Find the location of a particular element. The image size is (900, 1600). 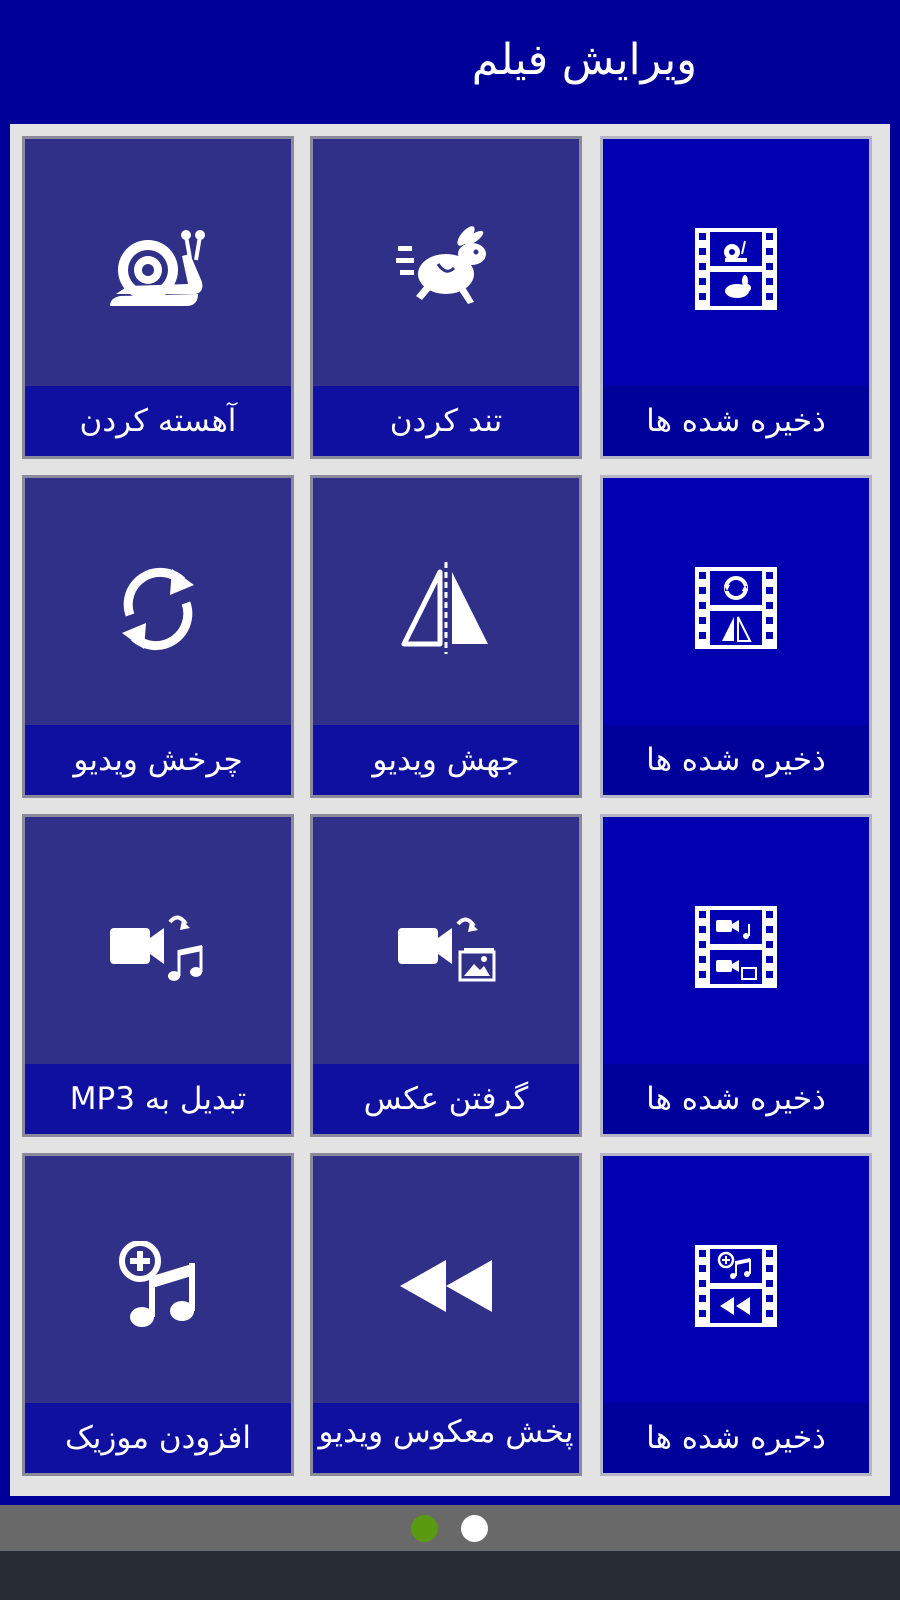

system-navigation-bar is located at coordinates (450, 1575).